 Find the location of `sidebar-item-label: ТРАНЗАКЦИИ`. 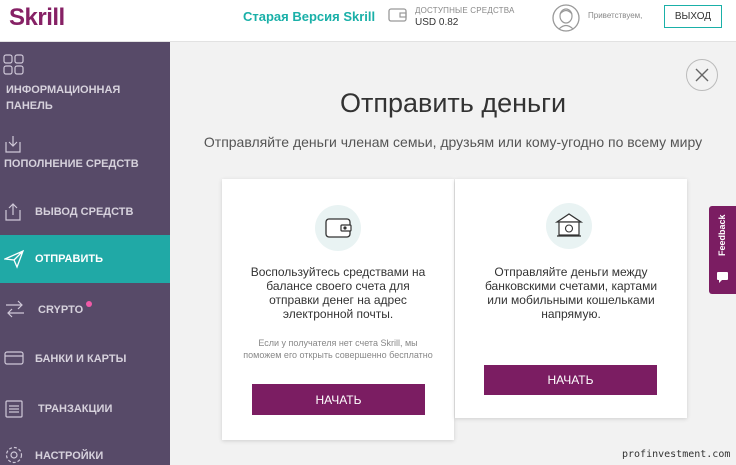

sidebar-item-label: ТРАНЗАКЦИИ is located at coordinates (75, 409).